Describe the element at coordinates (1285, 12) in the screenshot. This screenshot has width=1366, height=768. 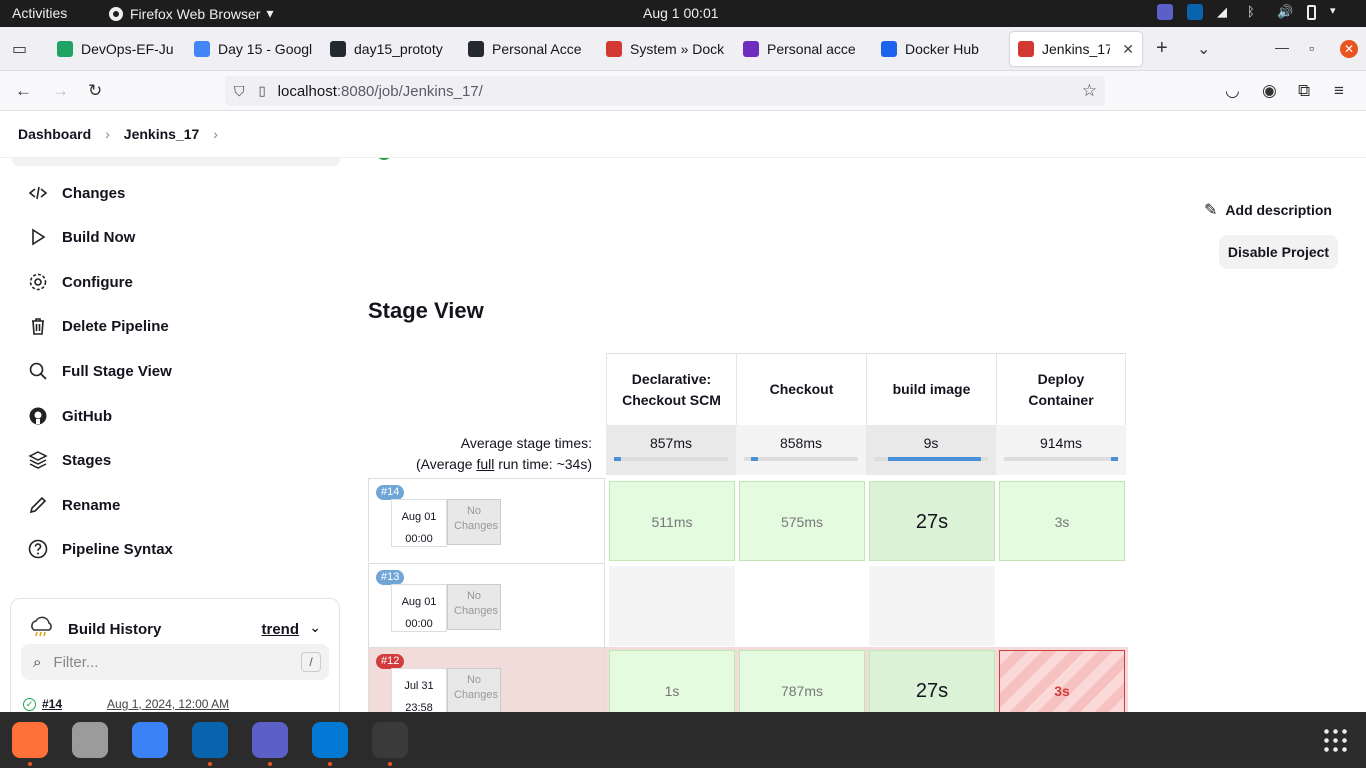
I see `volume-icon: 🔊` at that location.